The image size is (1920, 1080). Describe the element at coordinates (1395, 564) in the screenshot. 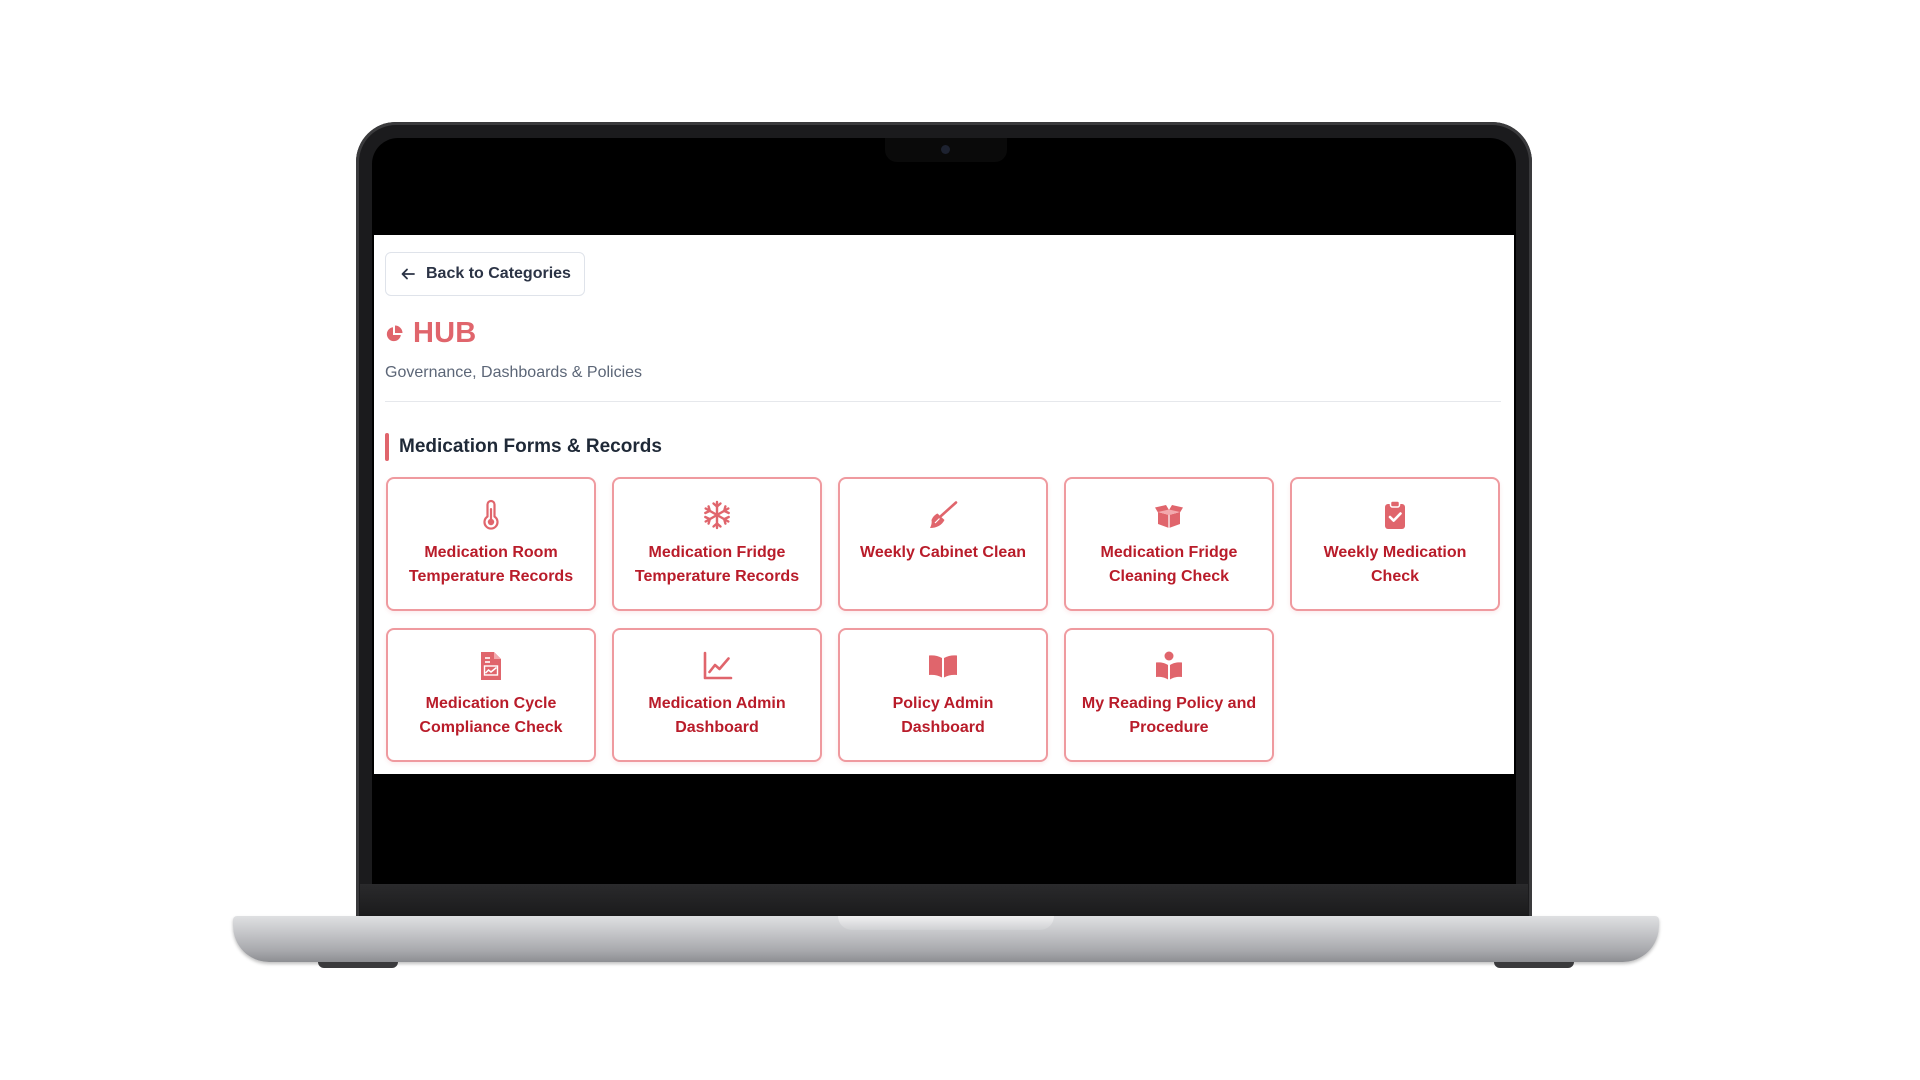

I see `card-label: Weekly Medication Check` at that location.